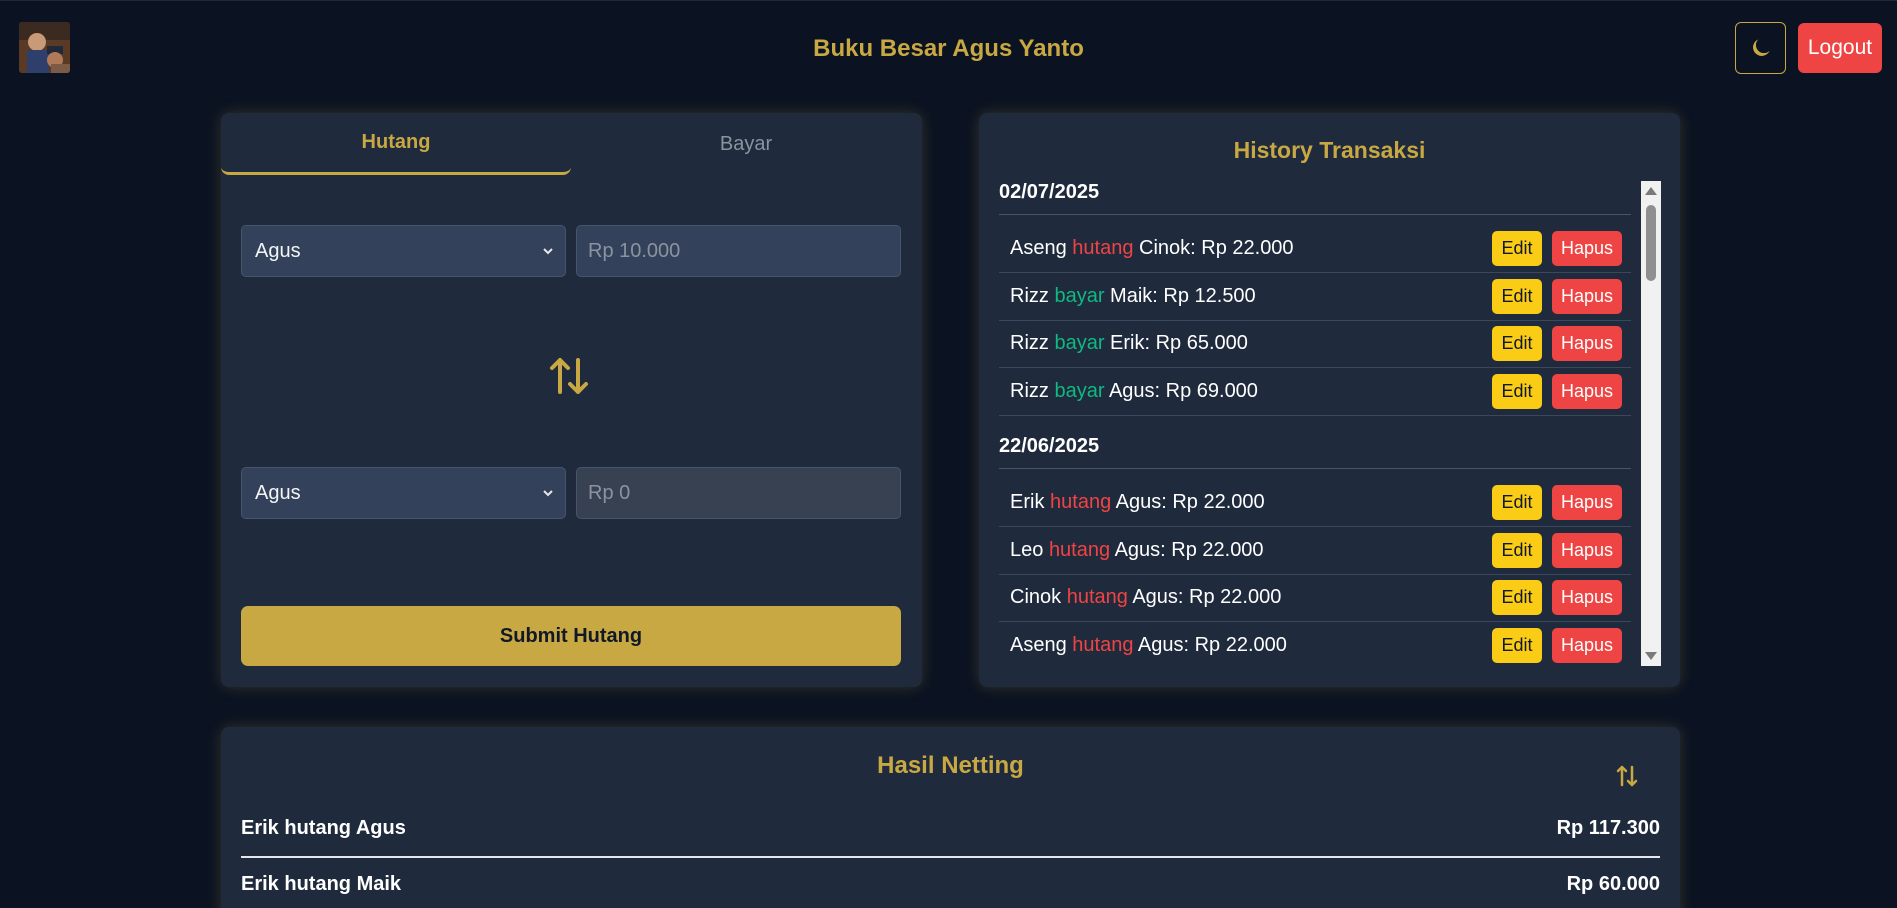 The height and width of the screenshot is (908, 1897). What do you see at coordinates (1315, 249) in the screenshot?
I see `transaction-row: Aseng hutang Cinok: Rp 22.000 Edit Hapus` at bounding box center [1315, 249].